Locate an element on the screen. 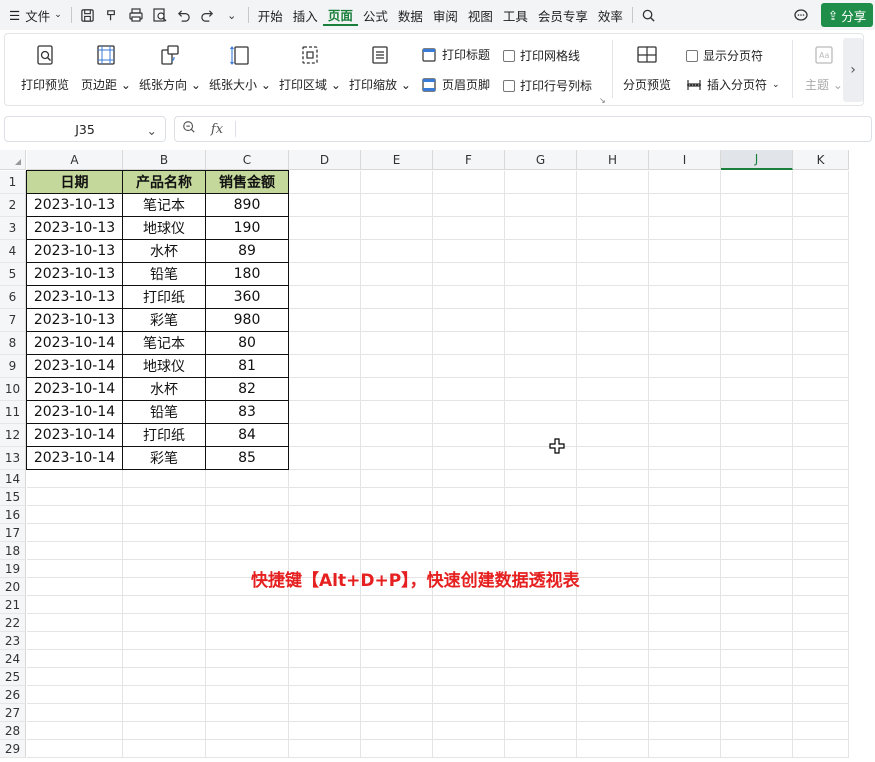 The image size is (875, 762). column-header-b: B is located at coordinates (164, 160).